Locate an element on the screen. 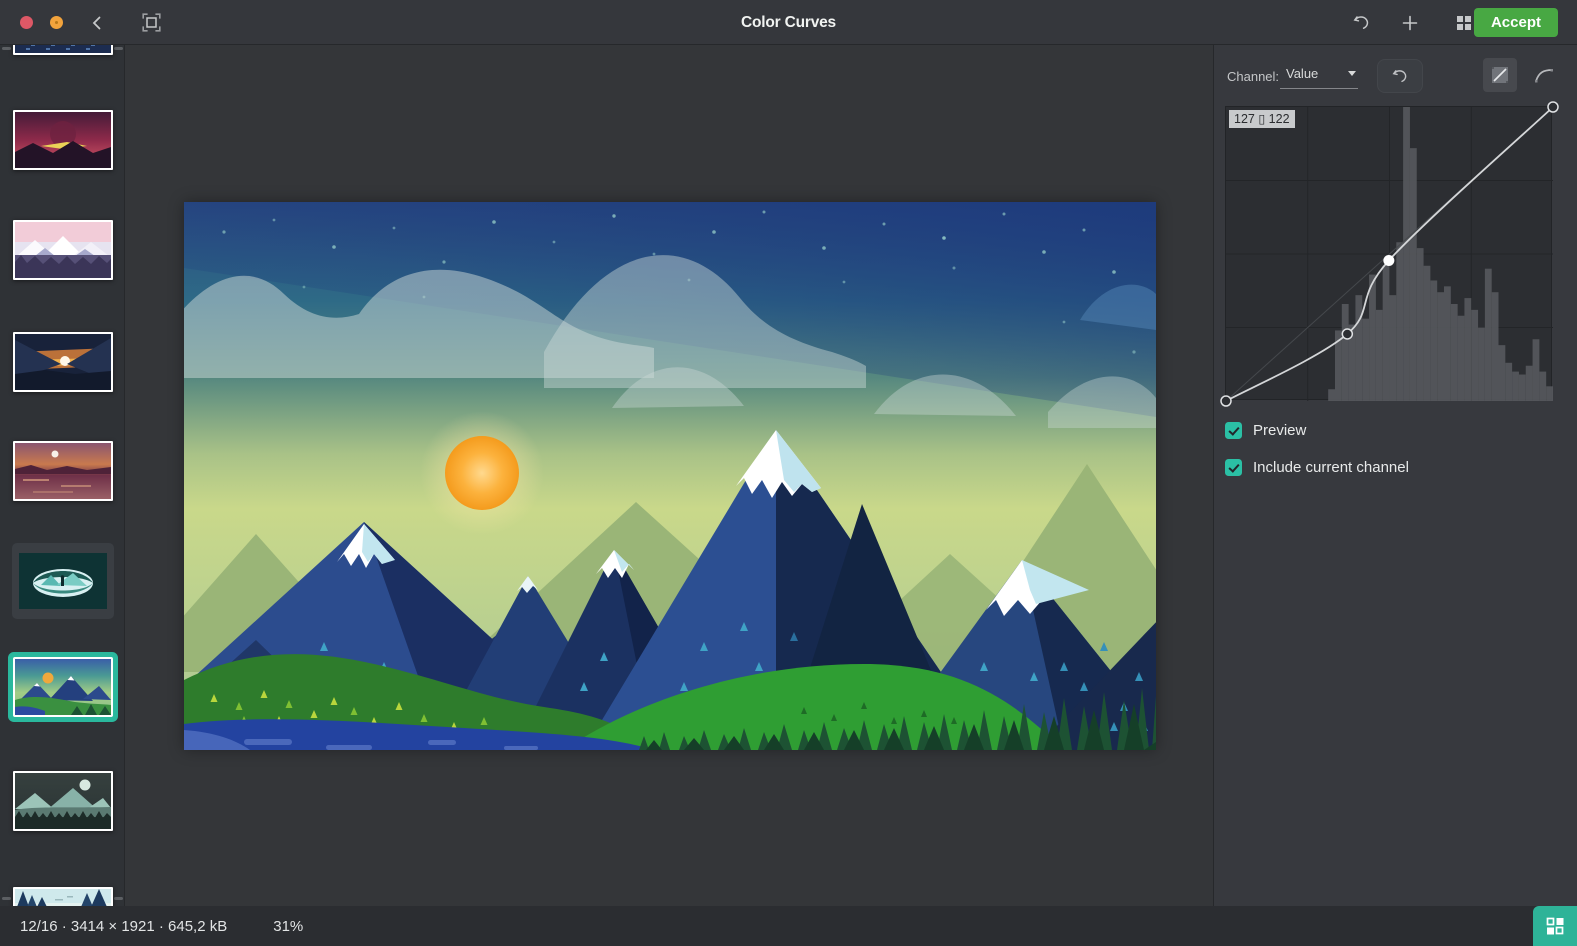  grid-view-icon is located at coordinates (1555, 926).